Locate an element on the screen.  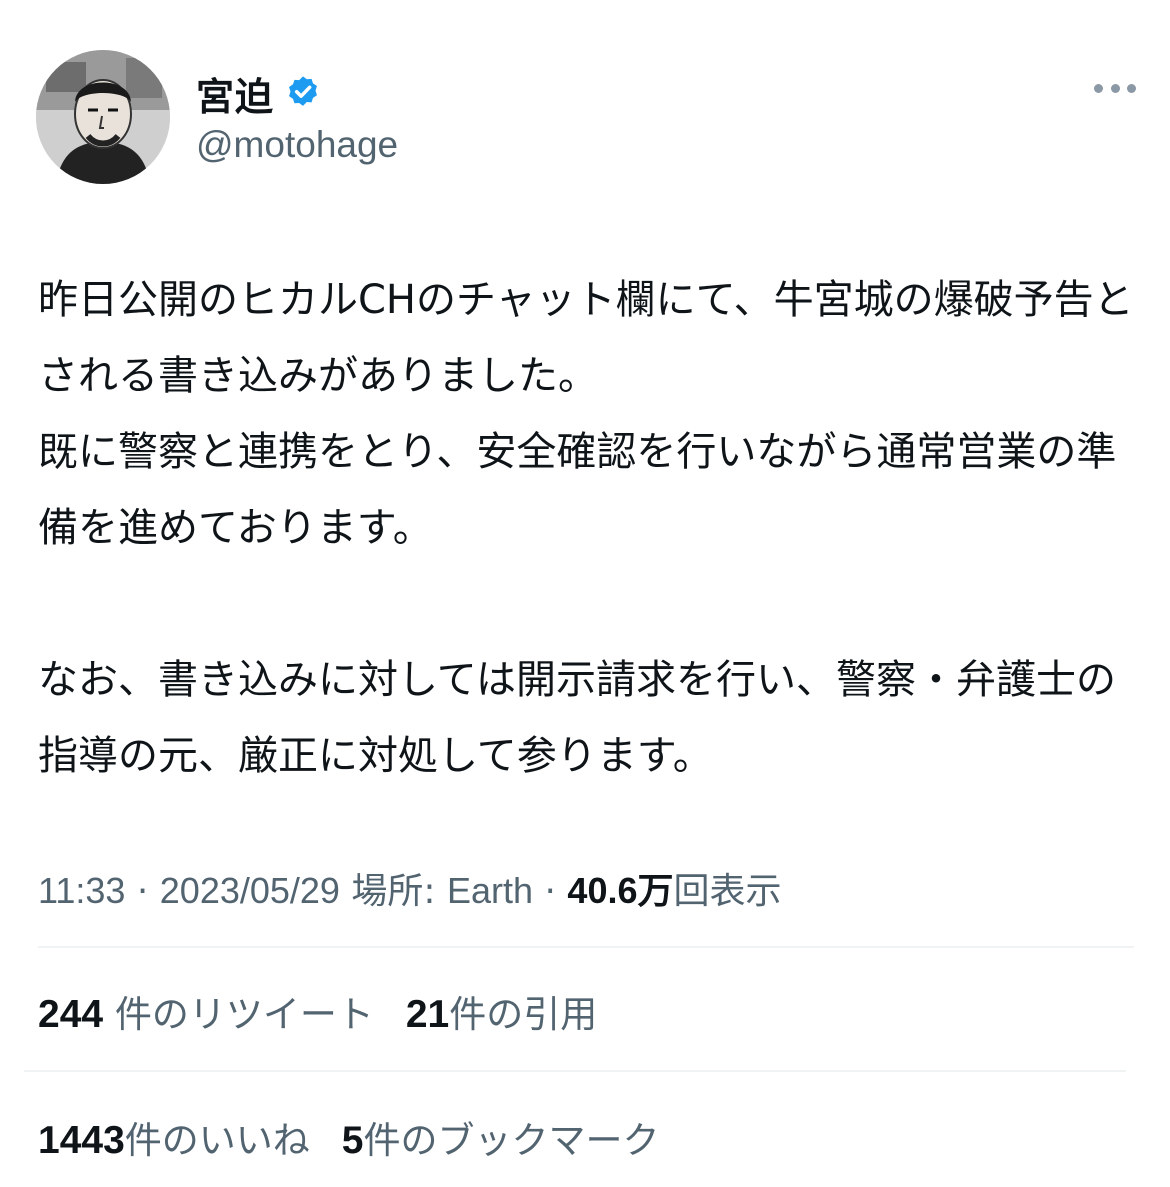
tweet-header: 宮迫 @motohage is located at coordinates (586, 118).